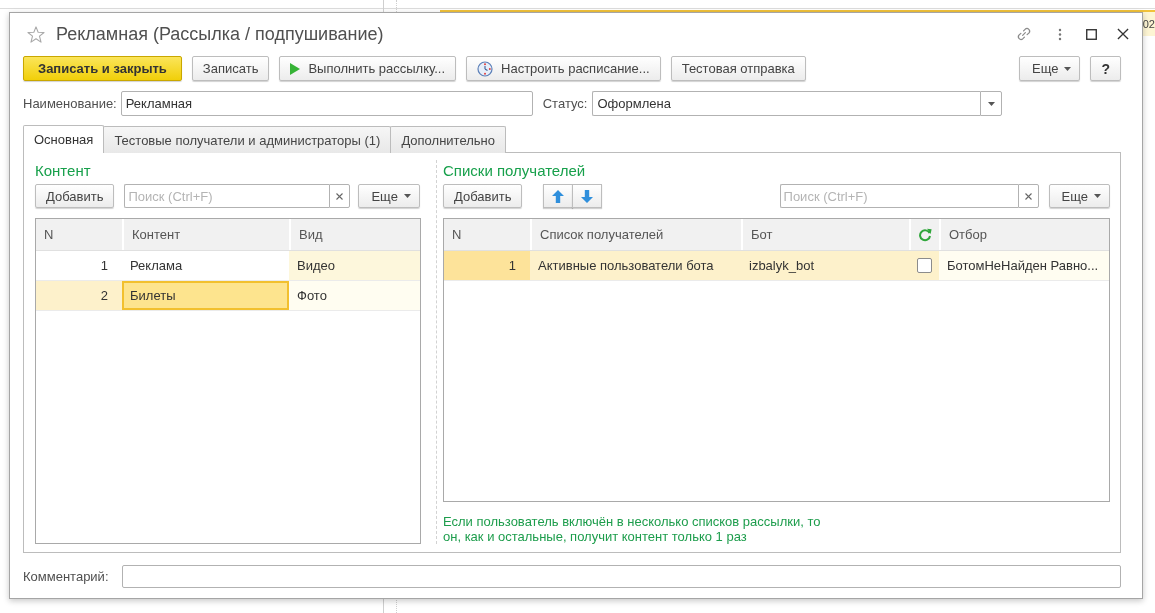 The width and height of the screenshot is (1155, 613). Describe the element at coordinates (485, 68) in the screenshot. I see `clock-icon` at that location.